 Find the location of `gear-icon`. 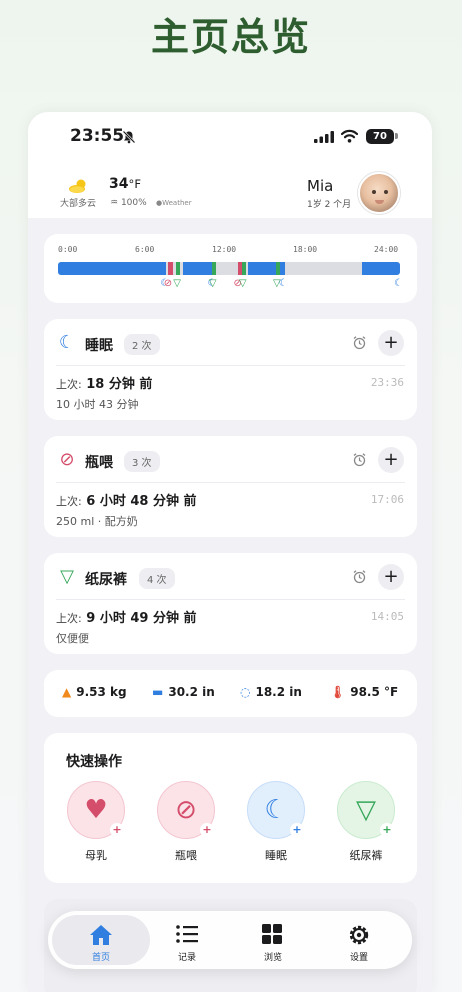

gear-icon is located at coordinates (359, 935).